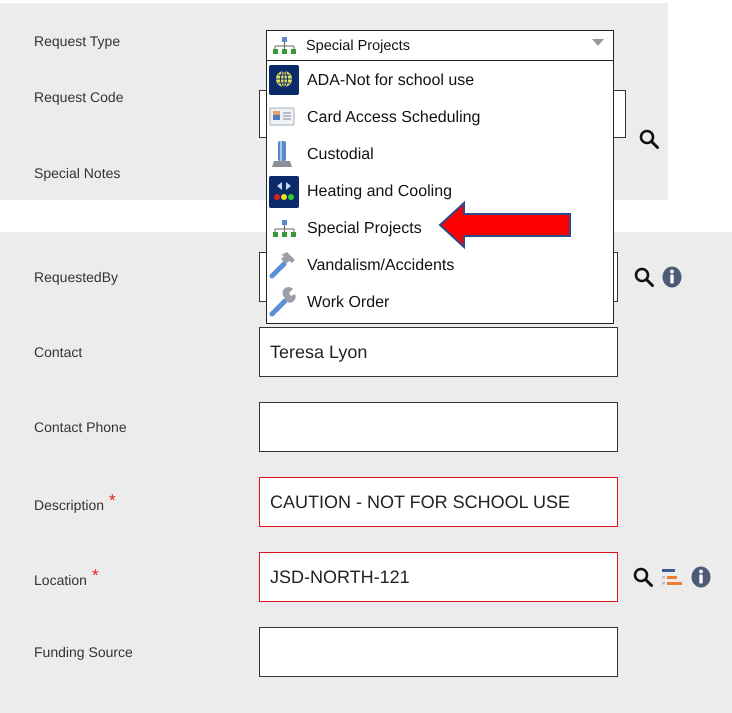 The width and height of the screenshot is (732, 713). Describe the element at coordinates (440, 117) in the screenshot. I see `dropdown-option: Card Access Scheduling` at that location.